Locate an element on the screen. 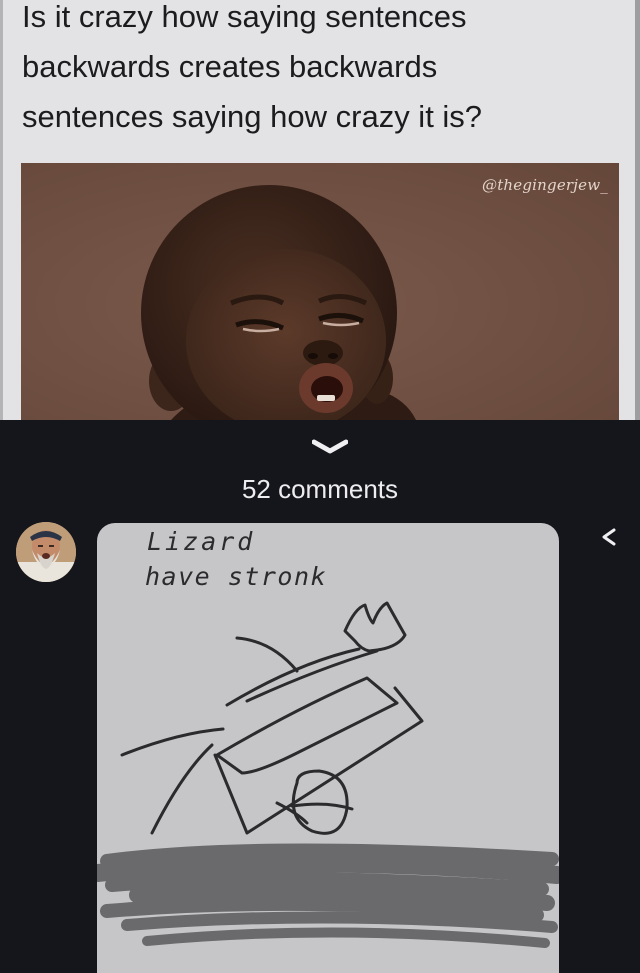  reply-icon is located at coordinates (609, 537).